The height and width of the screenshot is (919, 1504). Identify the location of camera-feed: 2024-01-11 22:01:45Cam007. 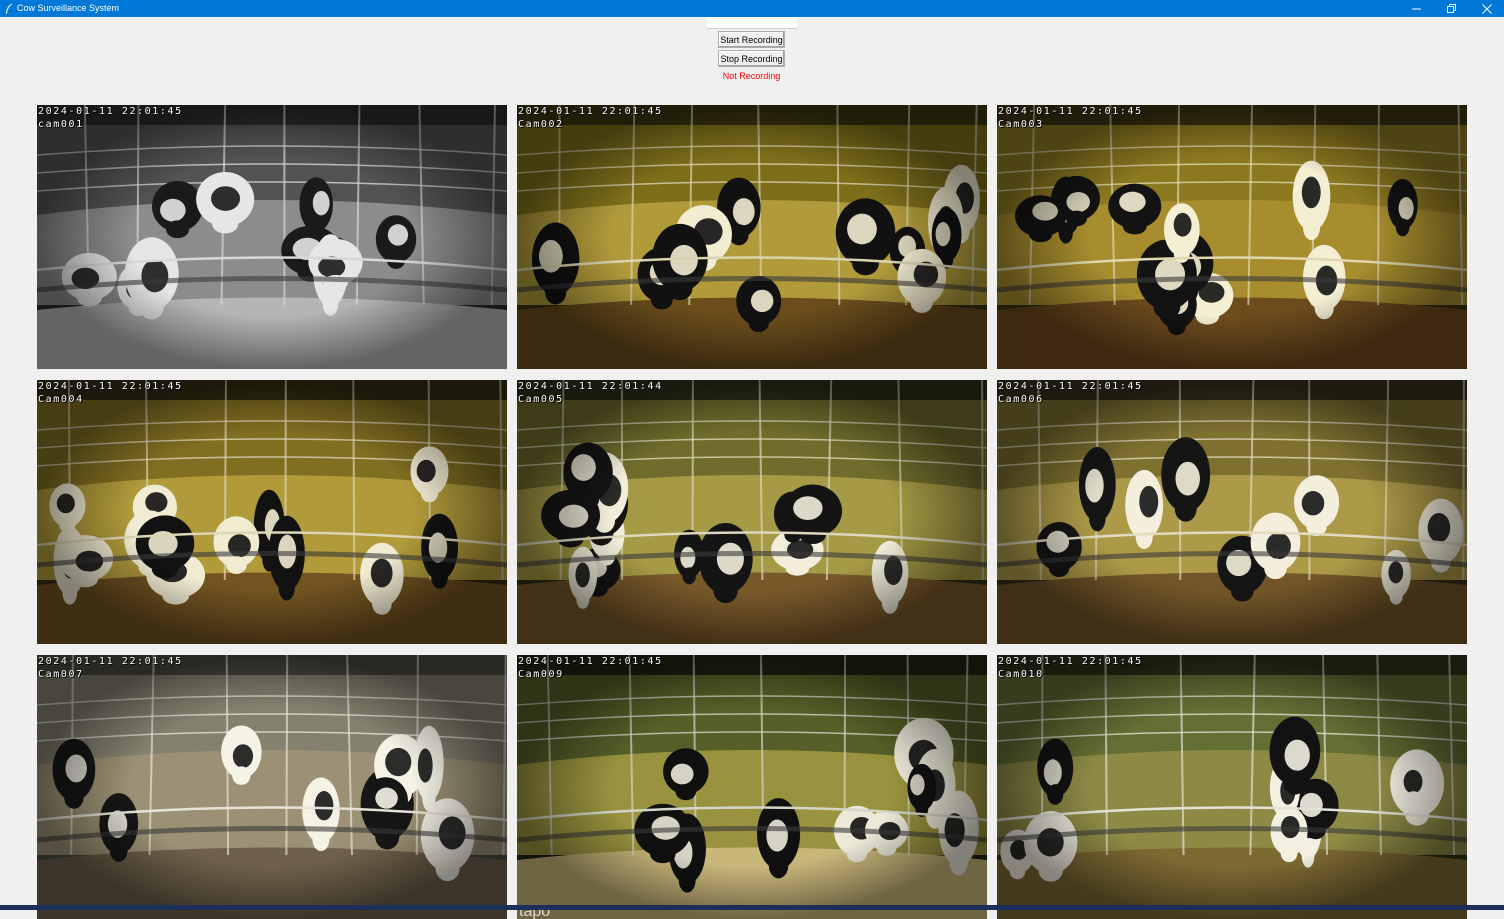
(272, 787).